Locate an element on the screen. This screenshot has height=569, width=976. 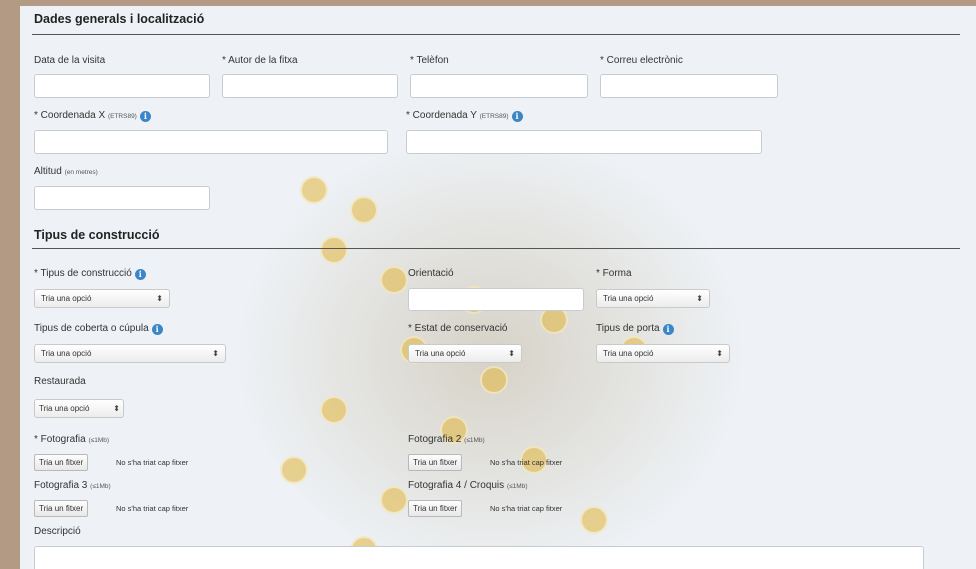
photo1-label: * Fotografia (≤1Mb) is located at coordinates (71, 439).